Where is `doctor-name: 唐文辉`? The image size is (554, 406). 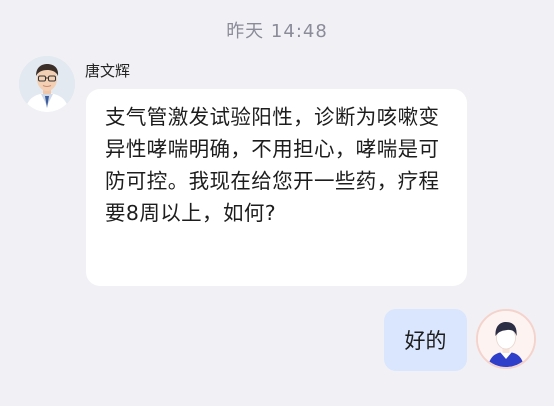 doctor-name: 唐文辉 is located at coordinates (108, 71).